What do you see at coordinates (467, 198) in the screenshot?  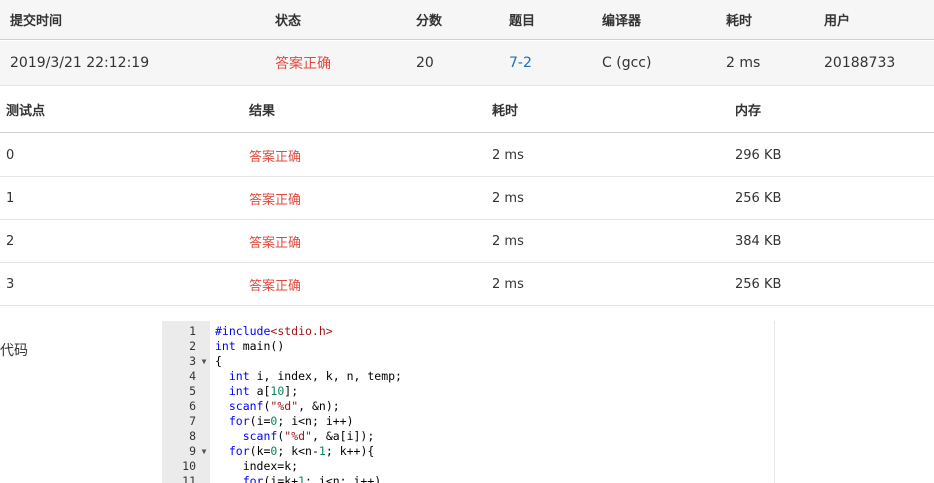 I see `table-row: 1 答案正确 2 ms 256 KB` at bounding box center [467, 198].